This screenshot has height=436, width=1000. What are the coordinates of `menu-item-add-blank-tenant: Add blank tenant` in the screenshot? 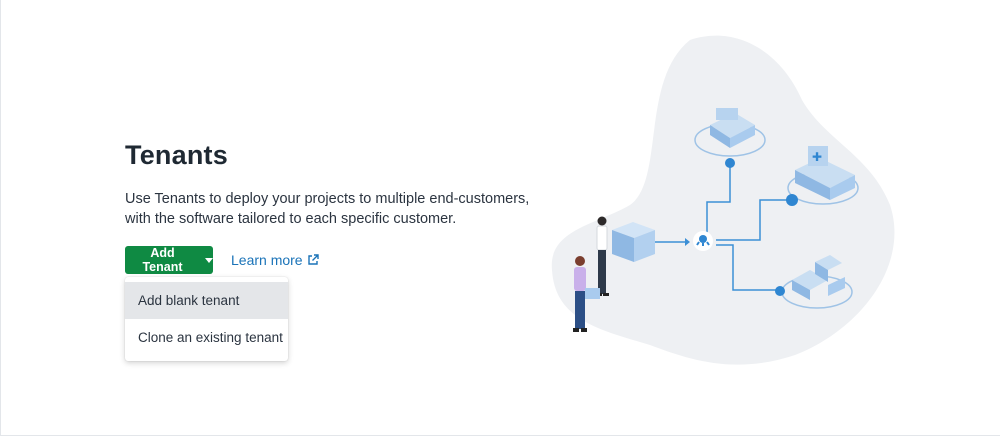 It's located at (206, 300).